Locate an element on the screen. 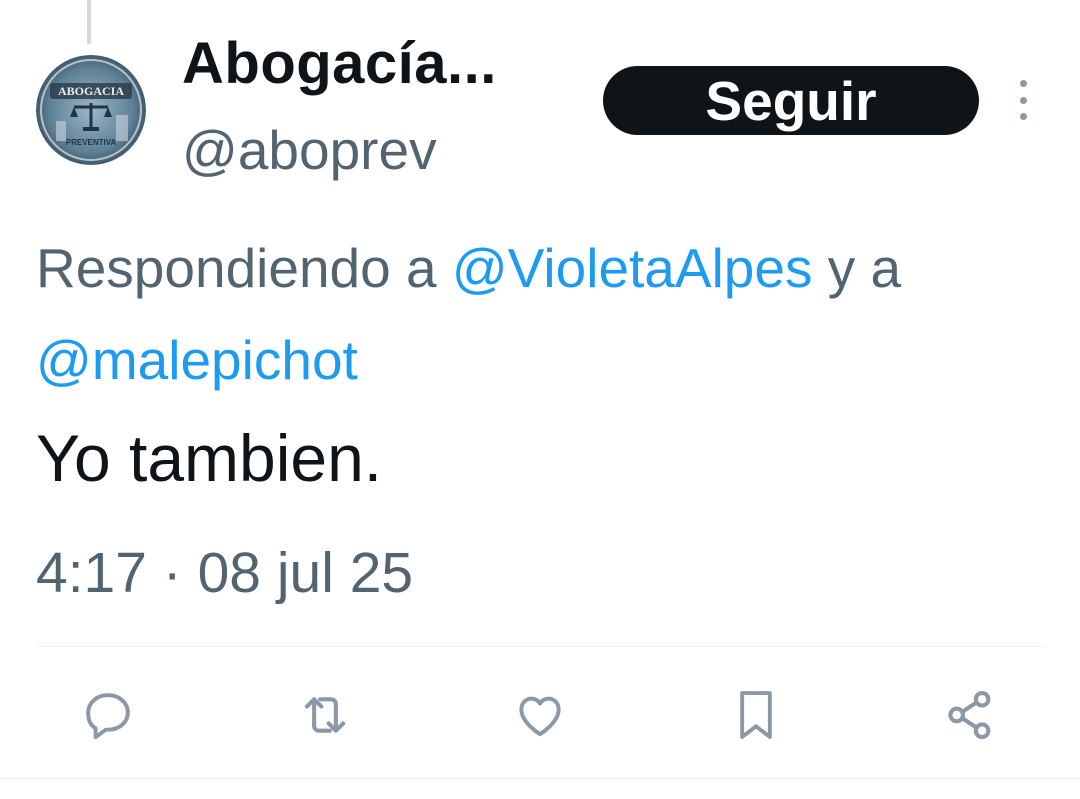 The height and width of the screenshot is (799, 1080). like-button is located at coordinates (540, 715).